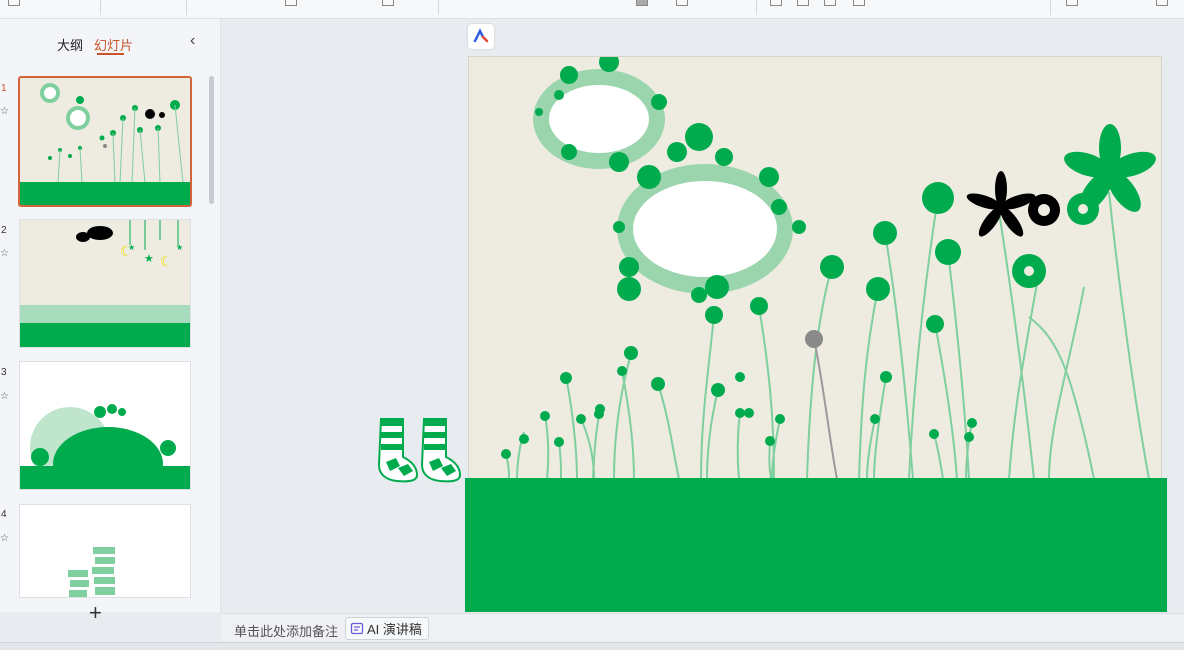 The width and height of the screenshot is (1184, 650). What do you see at coordinates (816, 545) in the screenshot?
I see `slide-ground-band` at bounding box center [816, 545].